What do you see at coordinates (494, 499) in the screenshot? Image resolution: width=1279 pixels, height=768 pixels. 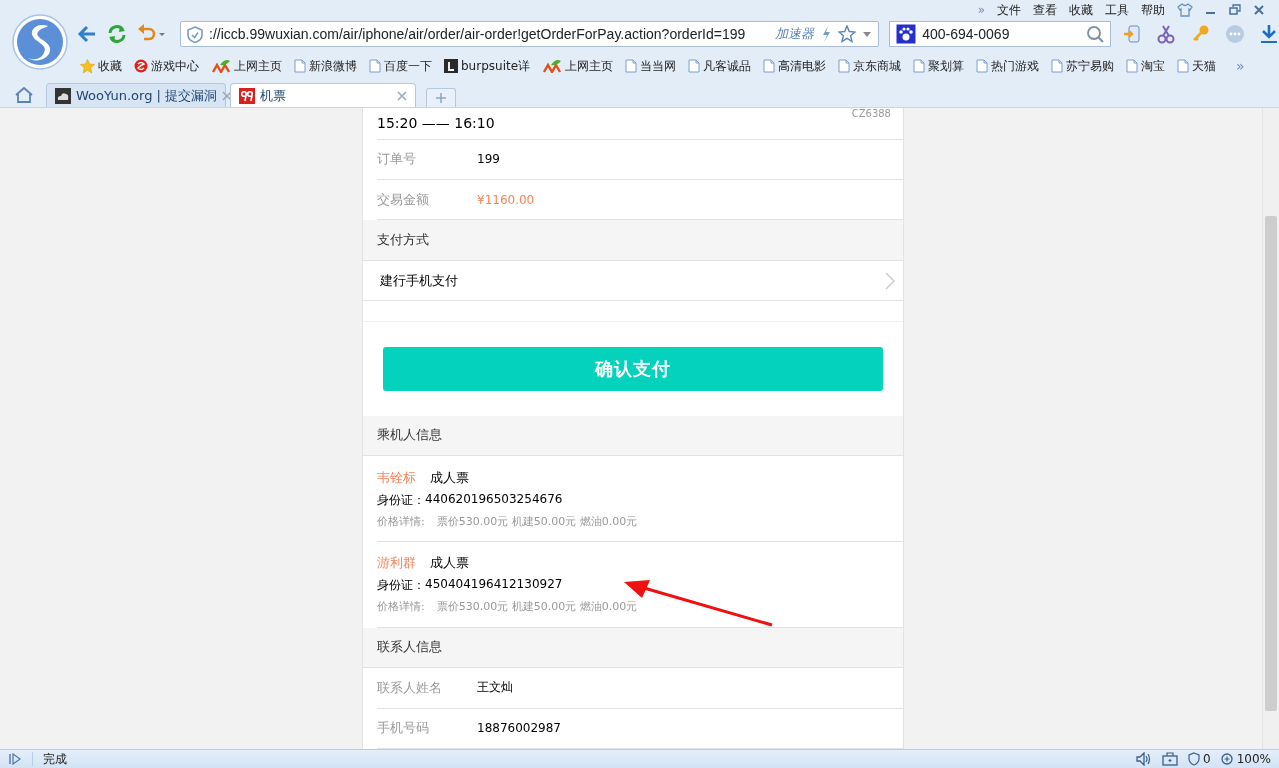 I see `id-number: 440620196503254676` at bounding box center [494, 499].